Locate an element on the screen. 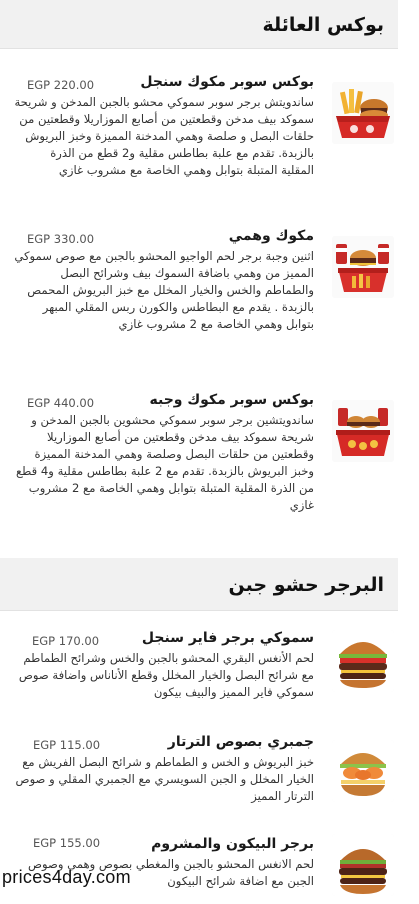 The width and height of the screenshot is (419, 904). item-price: EGP 220.00 is located at coordinates (61, 85).